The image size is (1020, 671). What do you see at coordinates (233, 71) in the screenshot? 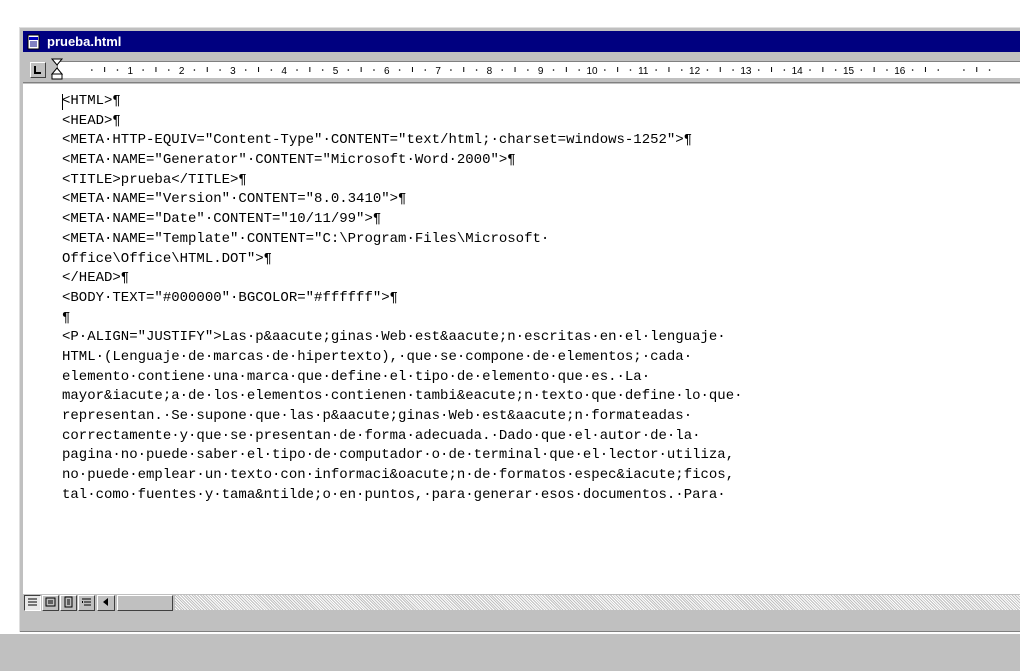
I see `ruler-number: 3` at bounding box center [233, 71].